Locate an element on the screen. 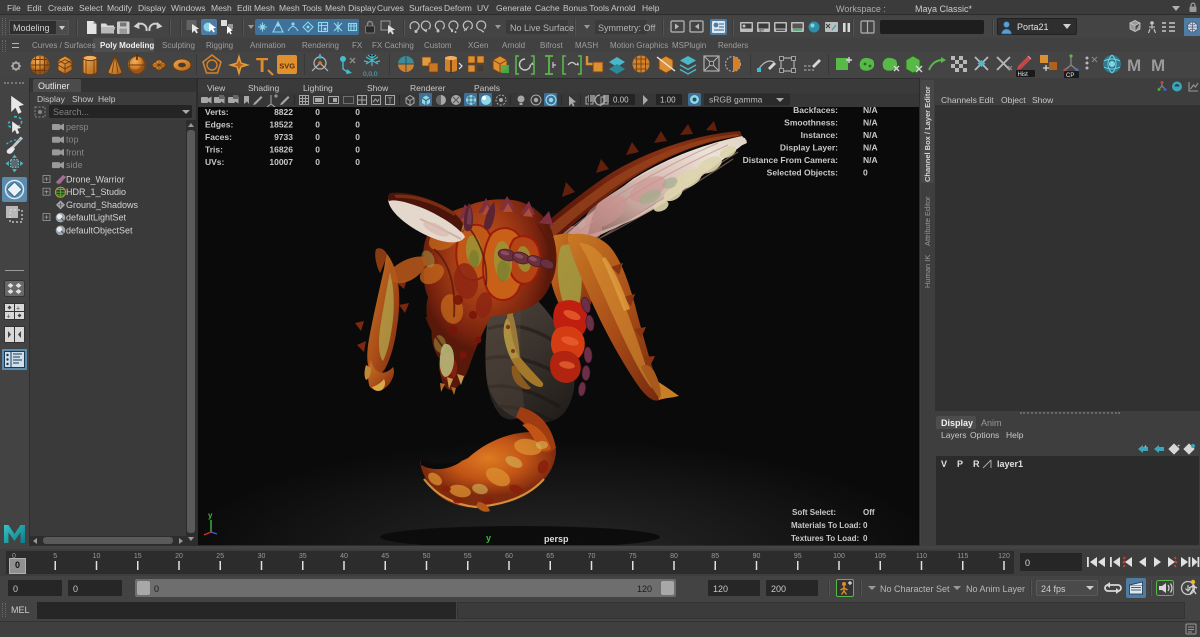 The image size is (1200, 637). svg-text: Off is located at coordinates (869, 512).